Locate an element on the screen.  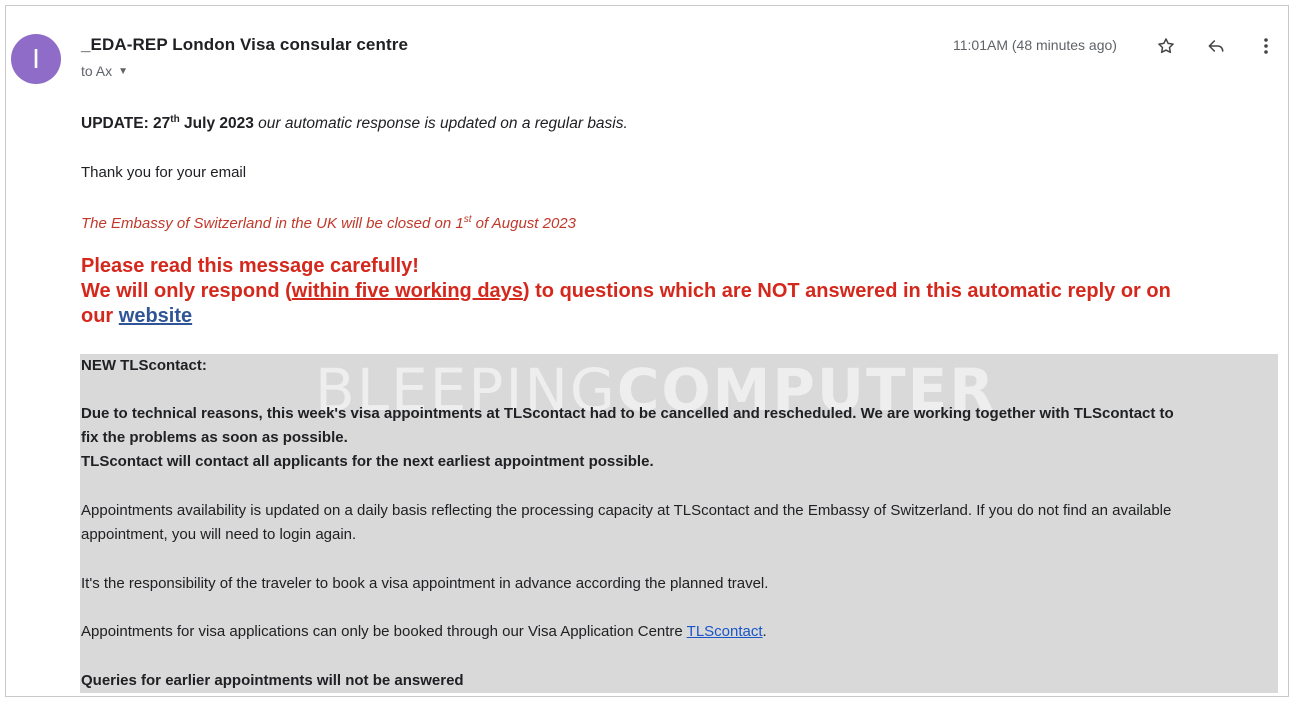
thanks-line: Thank you for your email is located at coordinates (164, 172).